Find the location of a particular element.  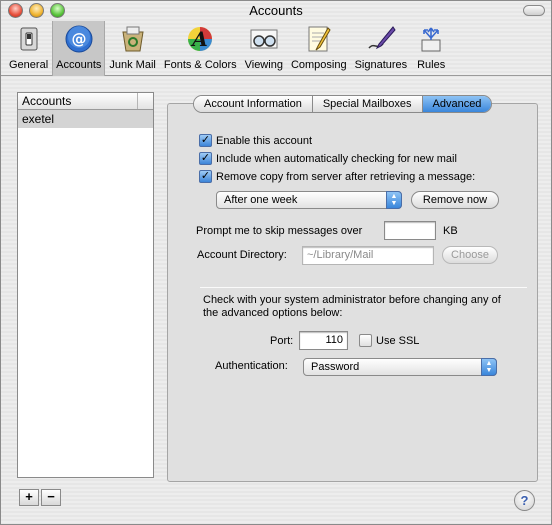

enable-account-option: ✓ Enable this account is located at coordinates (255, 140).